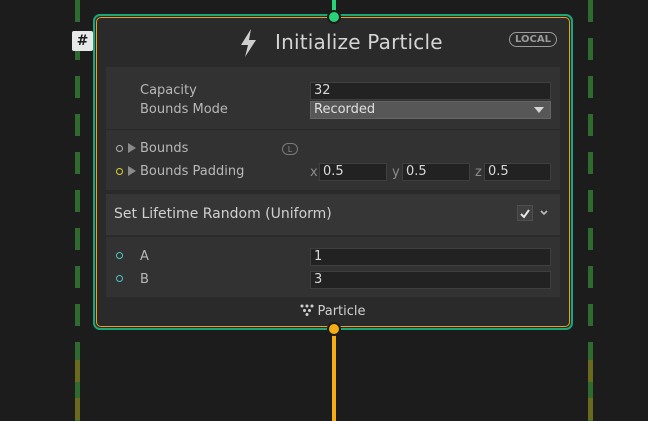 The height and width of the screenshot is (421, 648). Describe the element at coordinates (248, 43) in the screenshot. I see `bolt-icon` at that location.